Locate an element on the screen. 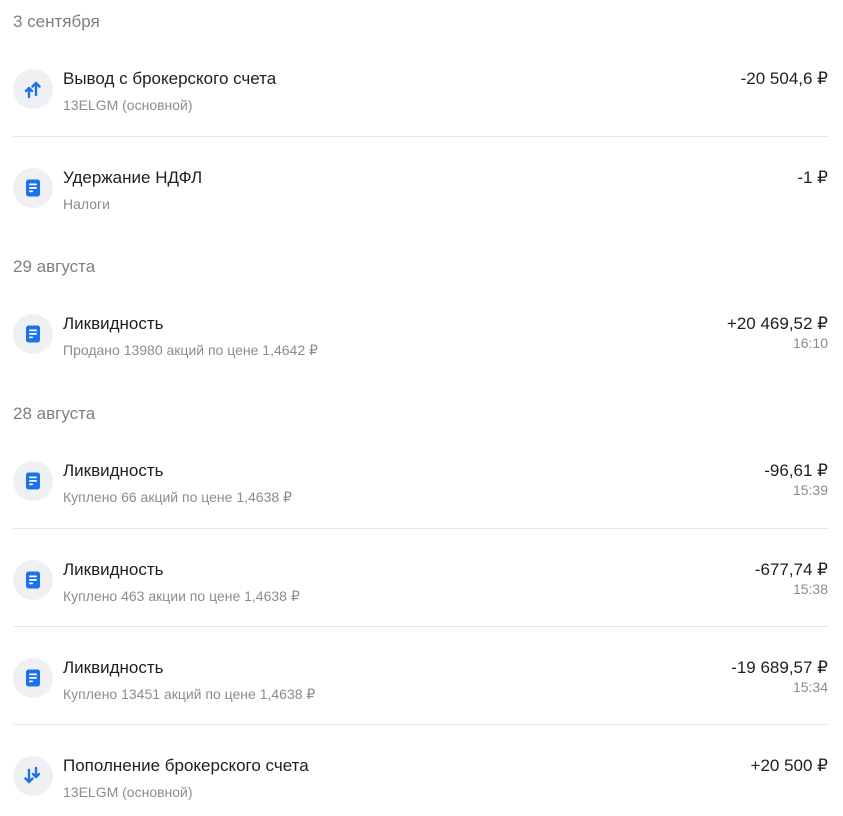 The image size is (843, 816). operation-amount: -19 689,57 ₽ is located at coordinates (779, 667).